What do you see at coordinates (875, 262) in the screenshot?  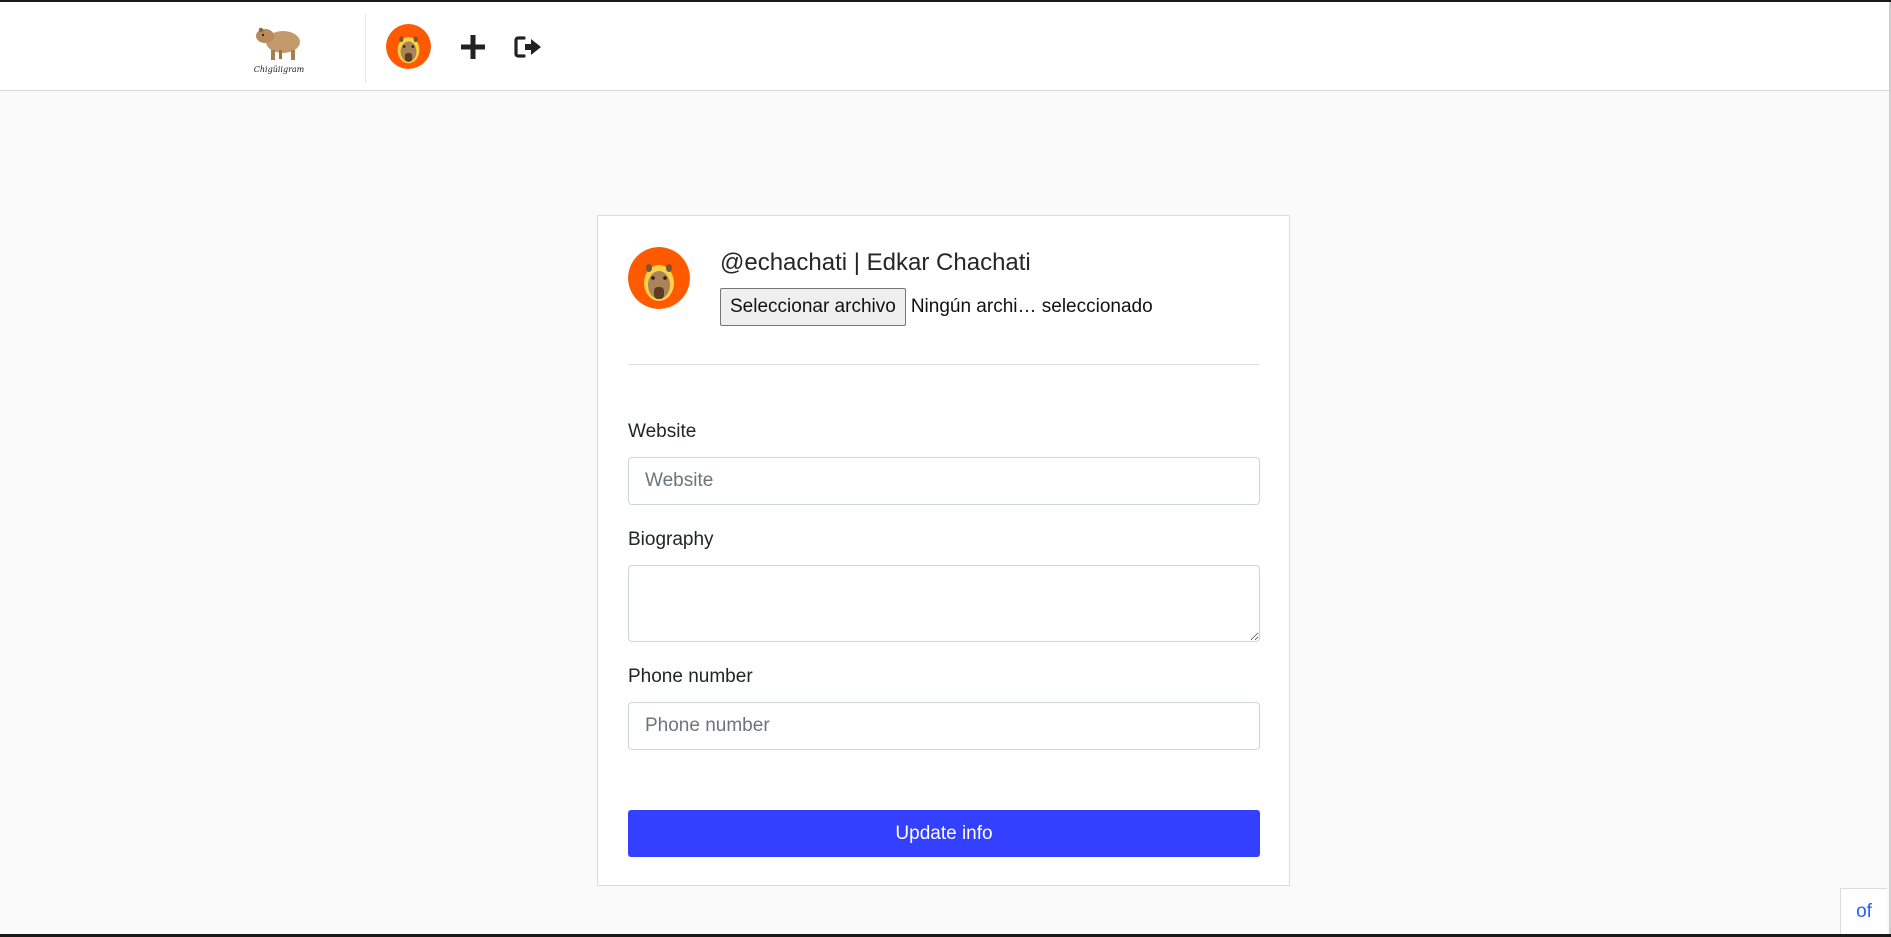 I see `profile-username: @echachati | Edkar Chachati` at bounding box center [875, 262].